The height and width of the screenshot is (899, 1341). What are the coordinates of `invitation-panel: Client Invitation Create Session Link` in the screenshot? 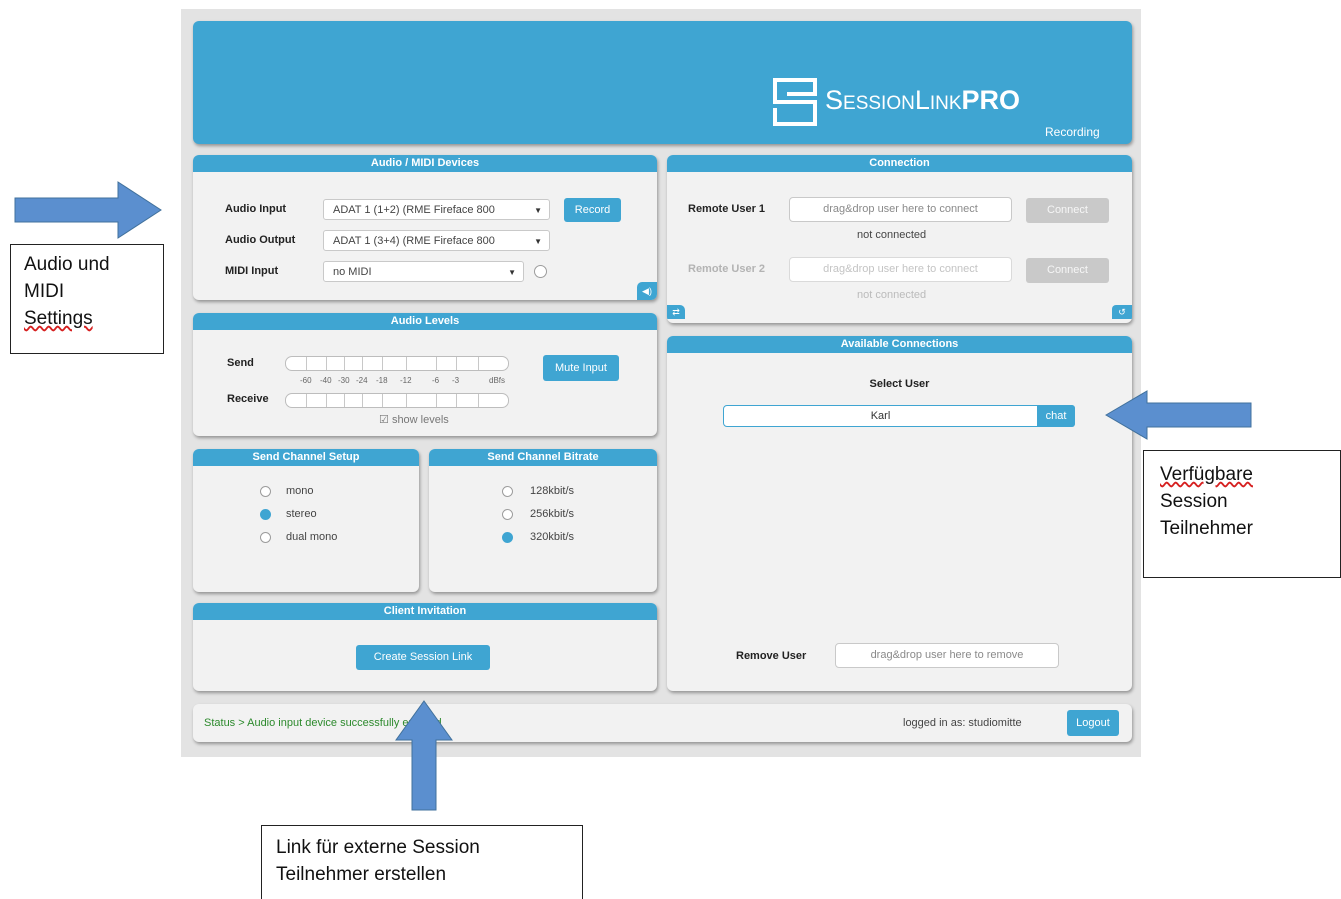 It's located at (425, 647).